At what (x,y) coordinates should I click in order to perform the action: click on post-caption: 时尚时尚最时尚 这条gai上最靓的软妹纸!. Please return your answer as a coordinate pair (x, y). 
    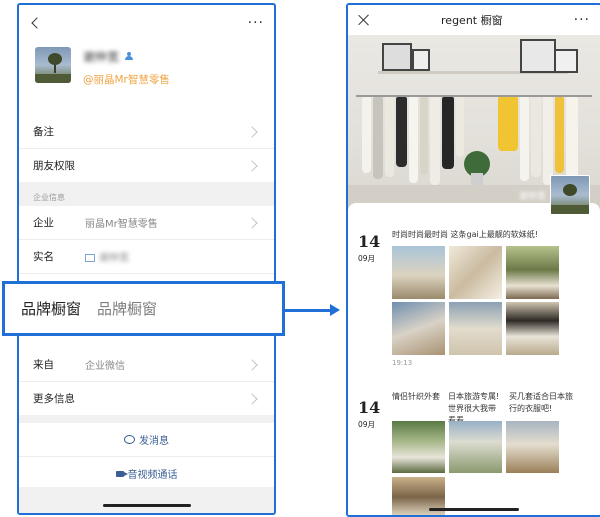
    Looking at the image, I should click on (465, 234).